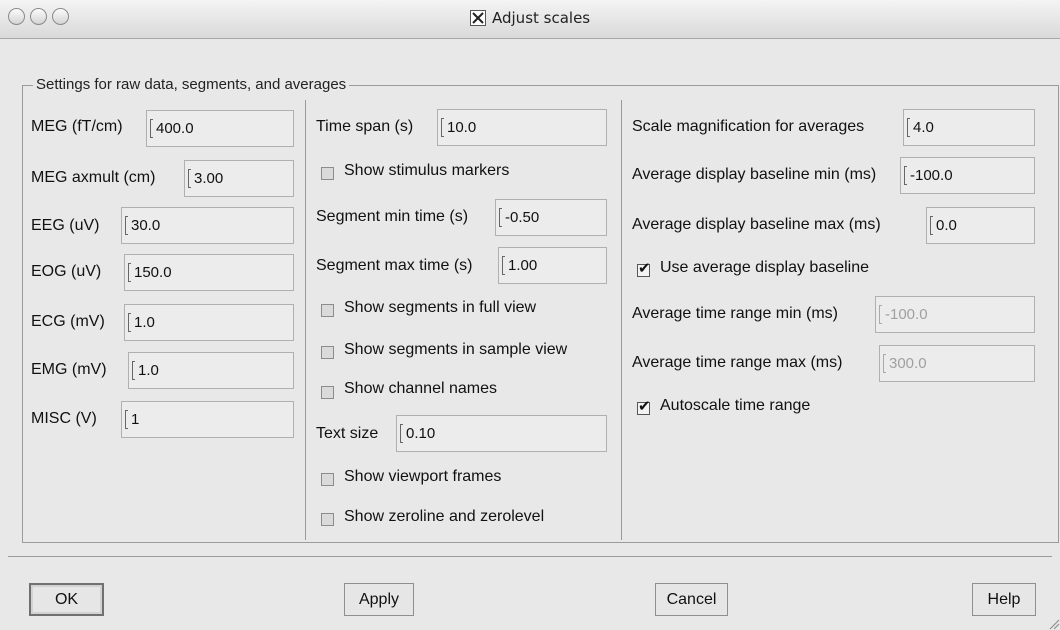 The image size is (1060, 630). What do you see at coordinates (93, 177) in the screenshot?
I see `meg-axmult-label: MEG axmult (cm)` at bounding box center [93, 177].